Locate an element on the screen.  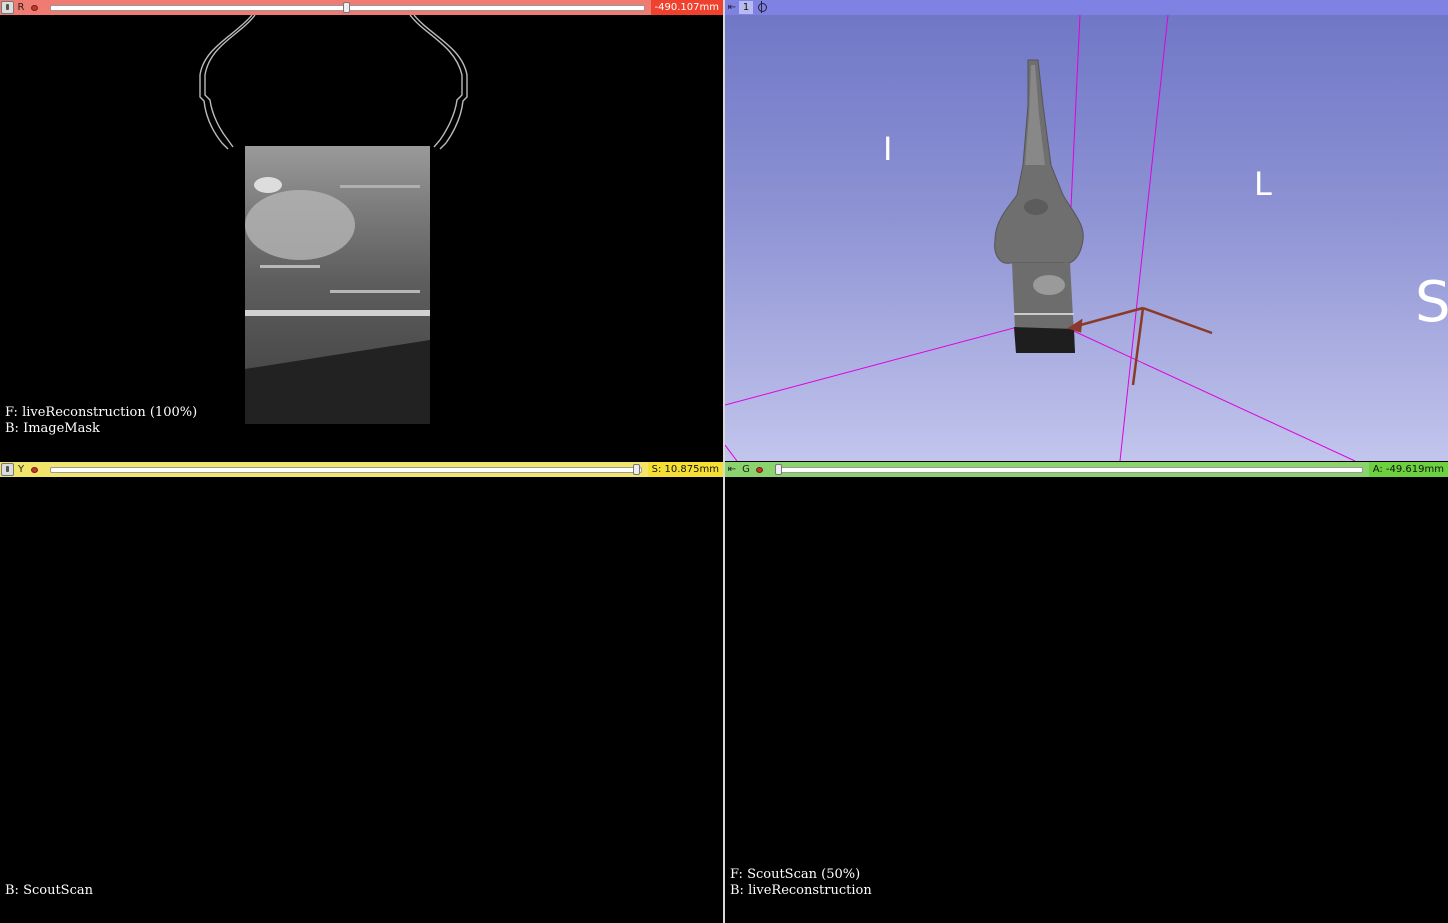
red-slice-controller: R -490.107mm is located at coordinates (361, 7).